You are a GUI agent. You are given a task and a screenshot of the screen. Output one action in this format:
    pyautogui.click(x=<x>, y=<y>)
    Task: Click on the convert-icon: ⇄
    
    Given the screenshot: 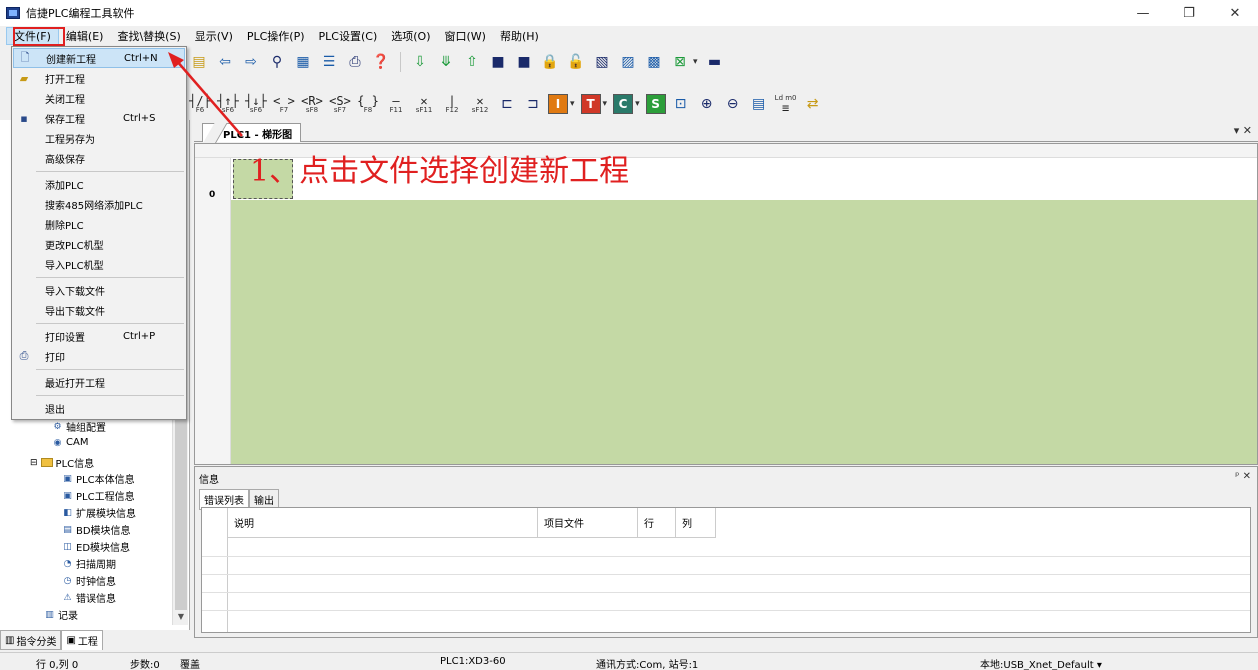 What is the action you would take?
    pyautogui.click(x=813, y=104)
    